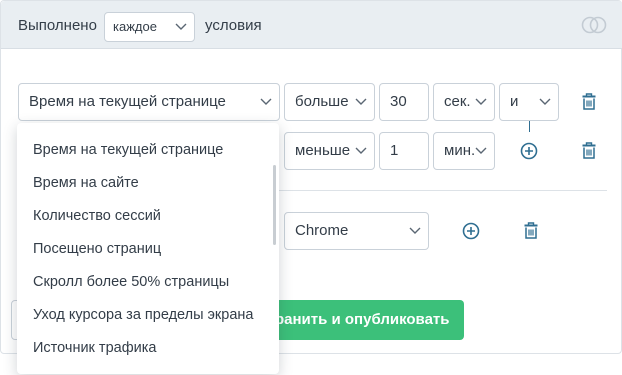  What do you see at coordinates (322, 230) in the screenshot?
I see `browser-value: Chrome` at bounding box center [322, 230].